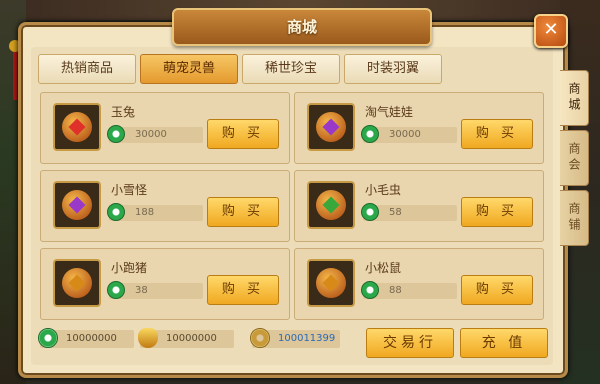 This screenshot has width=600, height=384. What do you see at coordinates (87, 69) in the screenshot?
I see `tab-hot-items: 热销商品` at bounding box center [87, 69].